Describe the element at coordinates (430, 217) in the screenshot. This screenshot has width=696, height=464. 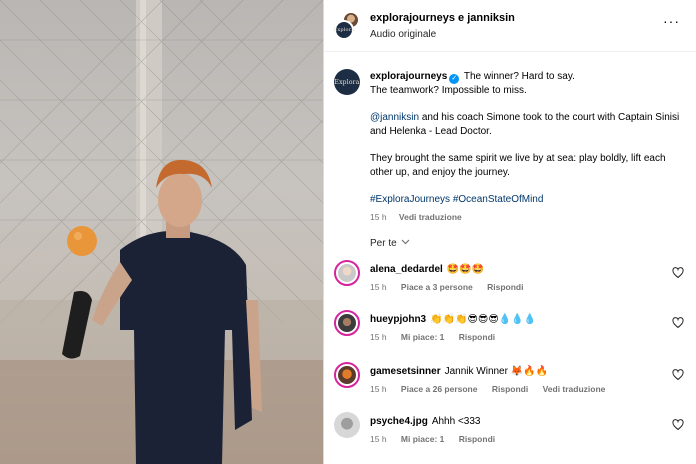
I see `caption-translate-link: Vedi traduzione` at that location.